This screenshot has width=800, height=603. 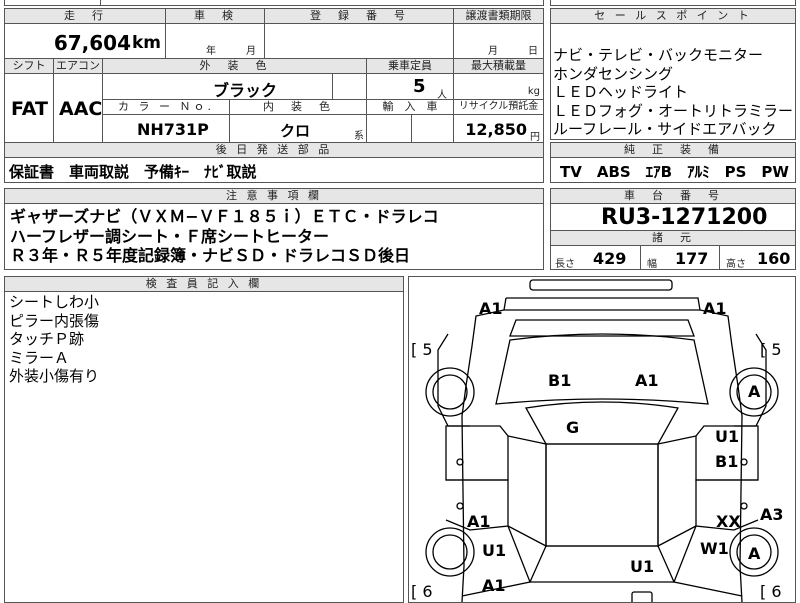 What do you see at coordinates (673, 257) in the screenshot?
I see `specs-cell: 長さ 429 幅 177 高さ 160` at bounding box center [673, 257].